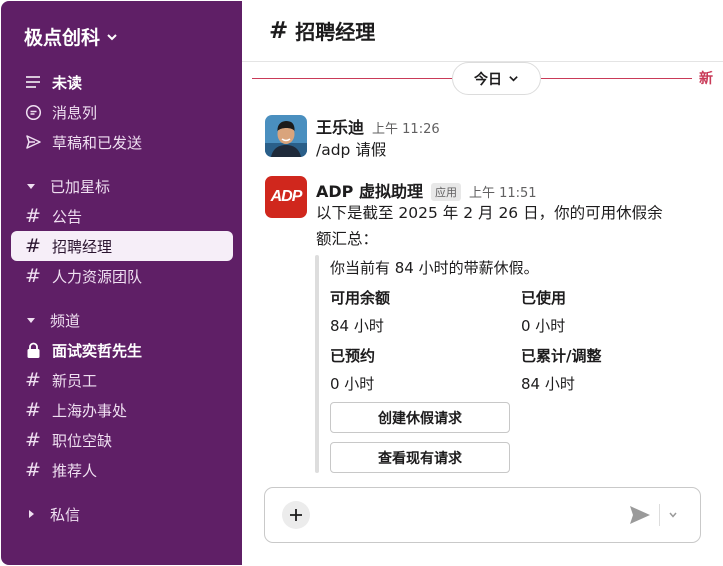 The image size is (723, 566). I want to click on add-attachment-button, so click(296, 515).